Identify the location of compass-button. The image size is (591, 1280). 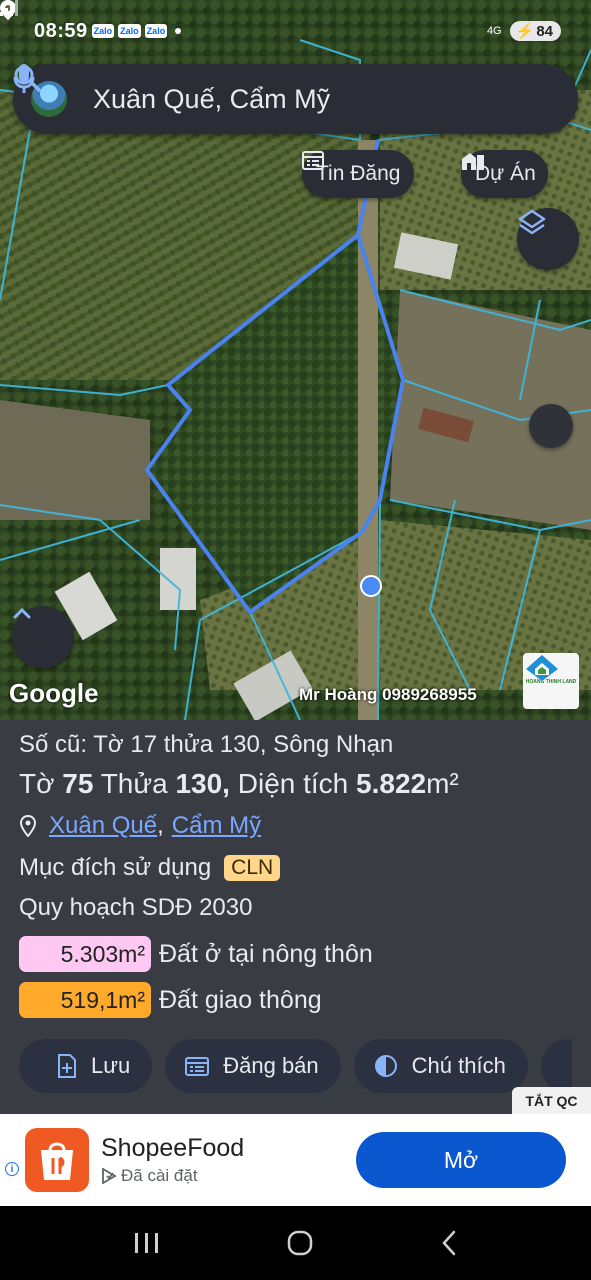
(551, 426).